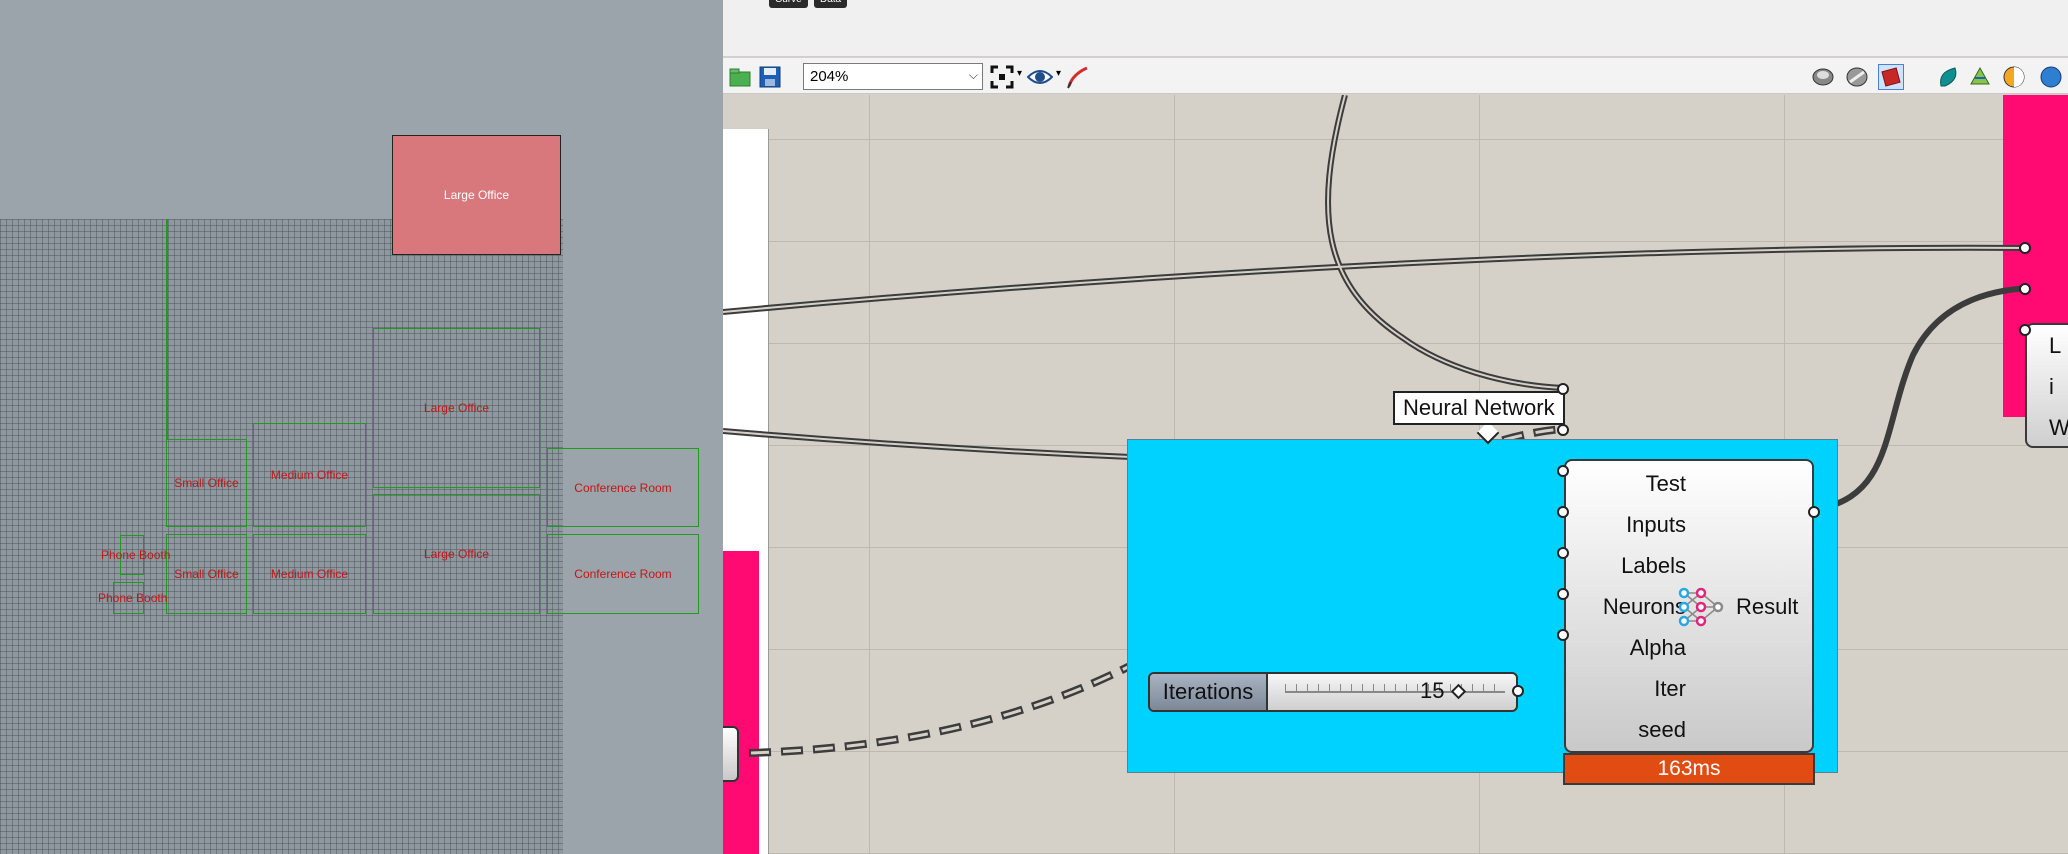 This screenshot has width=2068, height=854. What do you see at coordinates (2046, 385) in the screenshot?
I see `right-component: L i W` at bounding box center [2046, 385].